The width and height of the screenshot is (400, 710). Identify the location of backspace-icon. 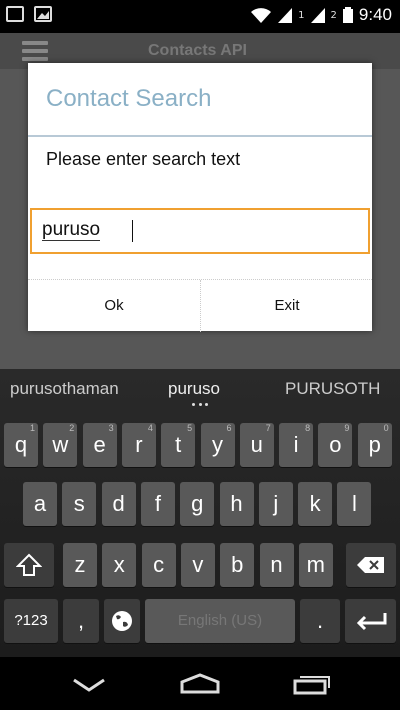
(370, 565).